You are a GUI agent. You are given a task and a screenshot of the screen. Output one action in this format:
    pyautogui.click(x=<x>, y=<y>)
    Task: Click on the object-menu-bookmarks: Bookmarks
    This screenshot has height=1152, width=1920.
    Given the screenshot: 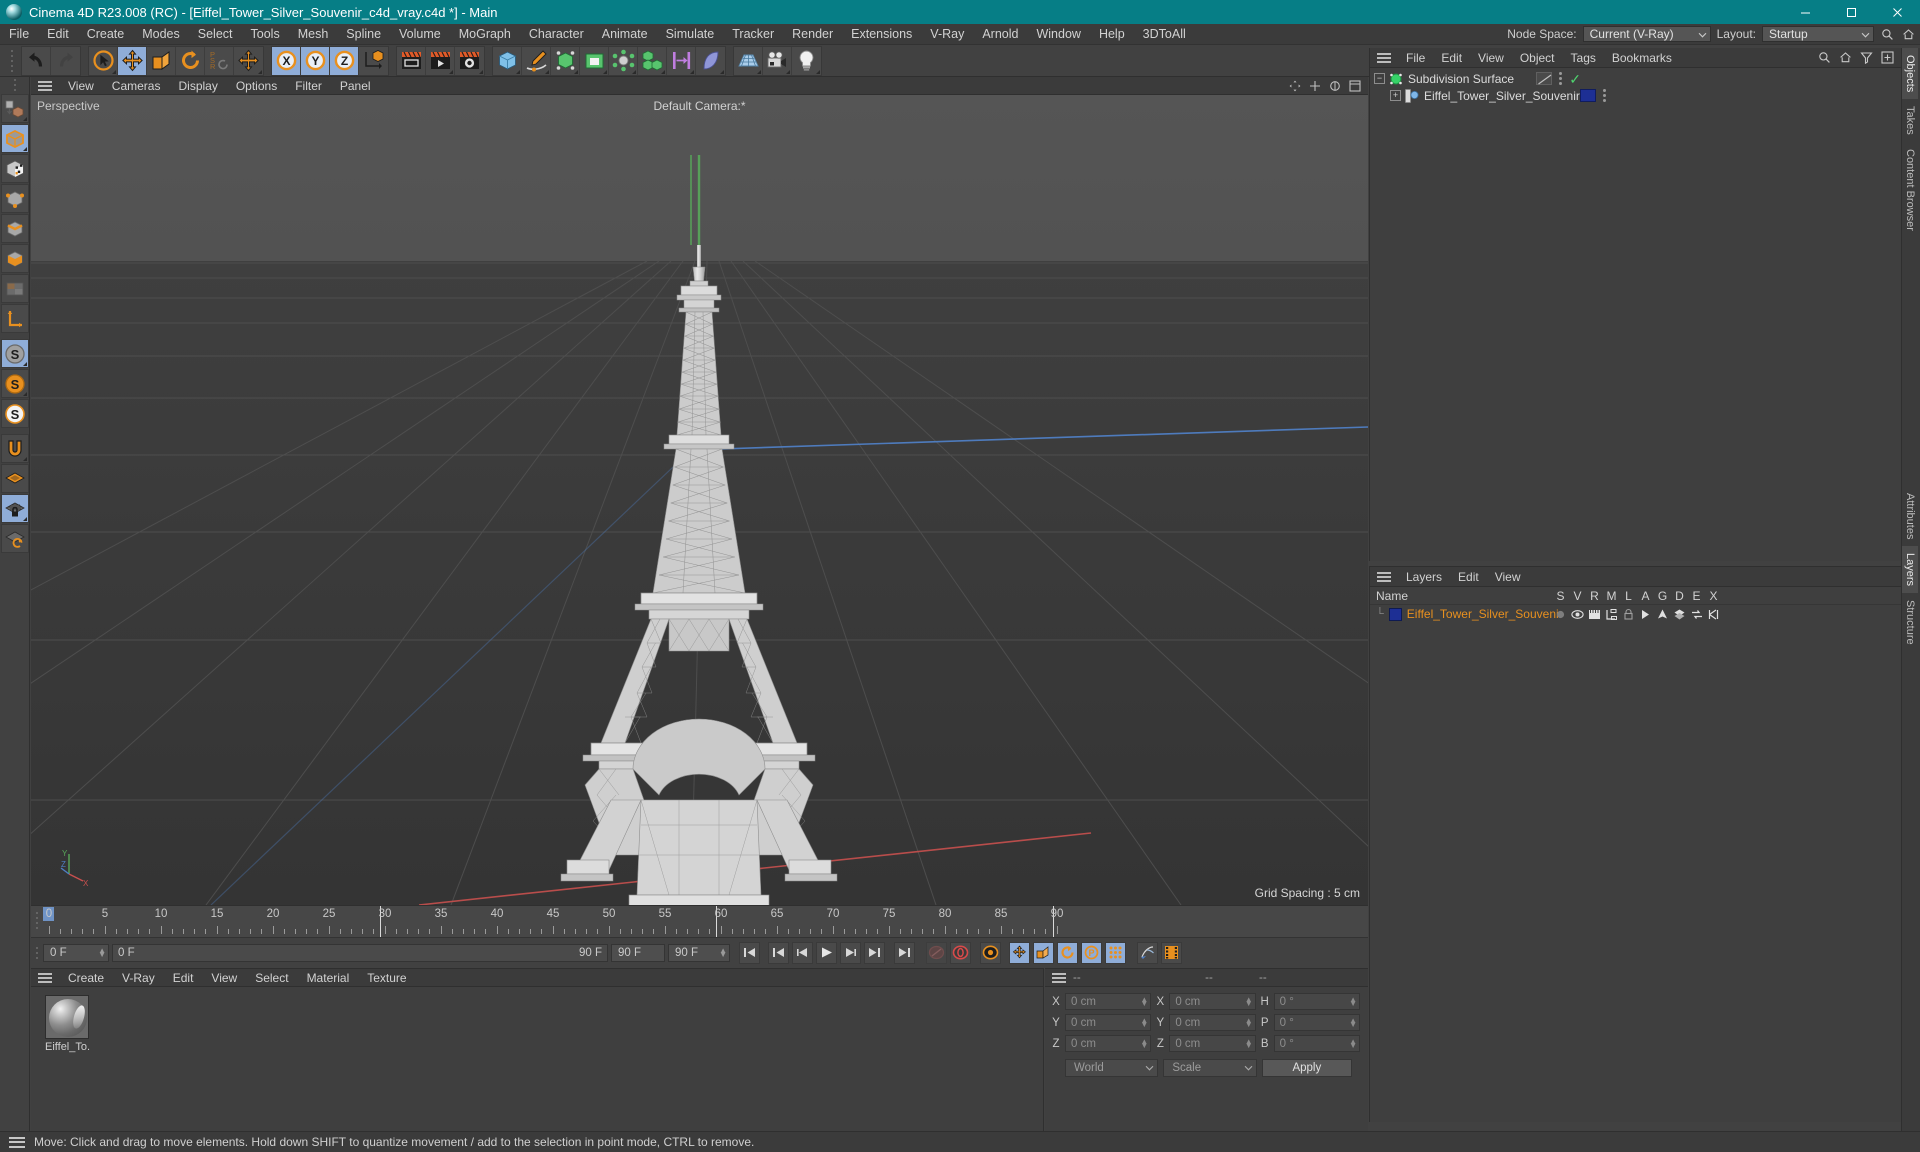 What is the action you would take?
    pyautogui.click(x=1642, y=58)
    